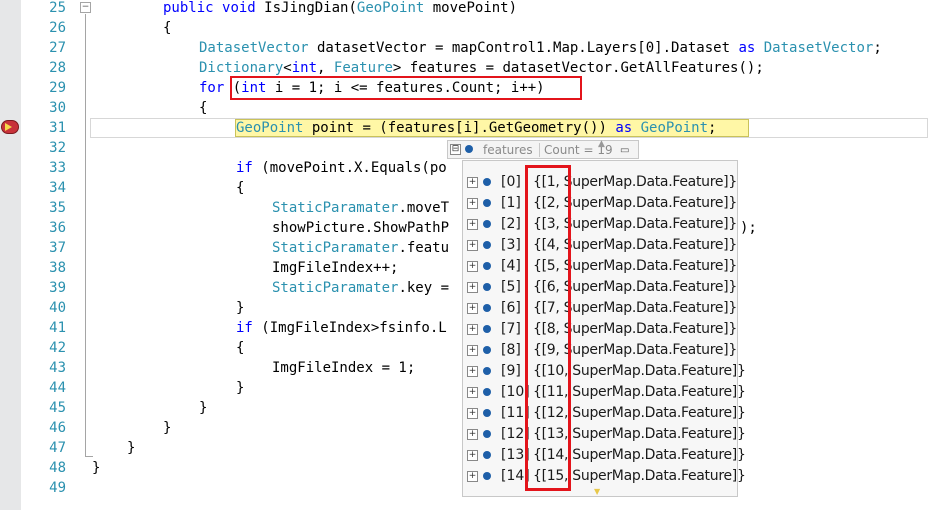 Image resolution: width=930 pixels, height=510 pixels. Describe the element at coordinates (57, 88) in the screenshot. I see `line-number: 29` at that location.